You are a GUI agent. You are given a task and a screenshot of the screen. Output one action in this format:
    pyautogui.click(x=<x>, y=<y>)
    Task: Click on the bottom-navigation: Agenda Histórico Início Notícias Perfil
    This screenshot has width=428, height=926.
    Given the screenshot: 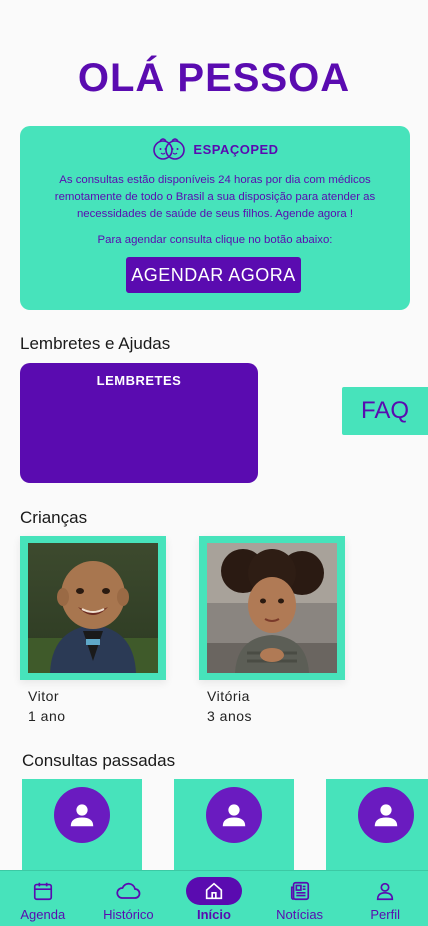 What is the action you would take?
    pyautogui.click(x=214, y=898)
    